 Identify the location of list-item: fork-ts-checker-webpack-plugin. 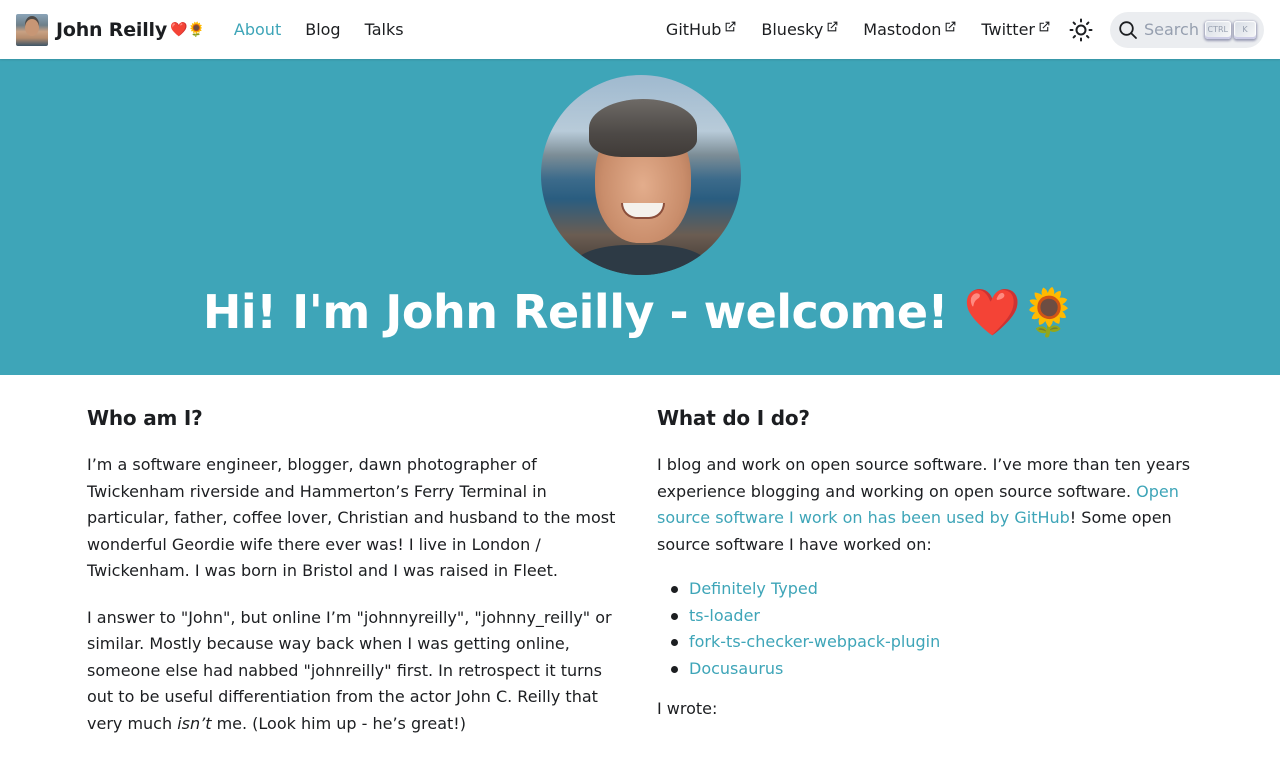
(927, 642).